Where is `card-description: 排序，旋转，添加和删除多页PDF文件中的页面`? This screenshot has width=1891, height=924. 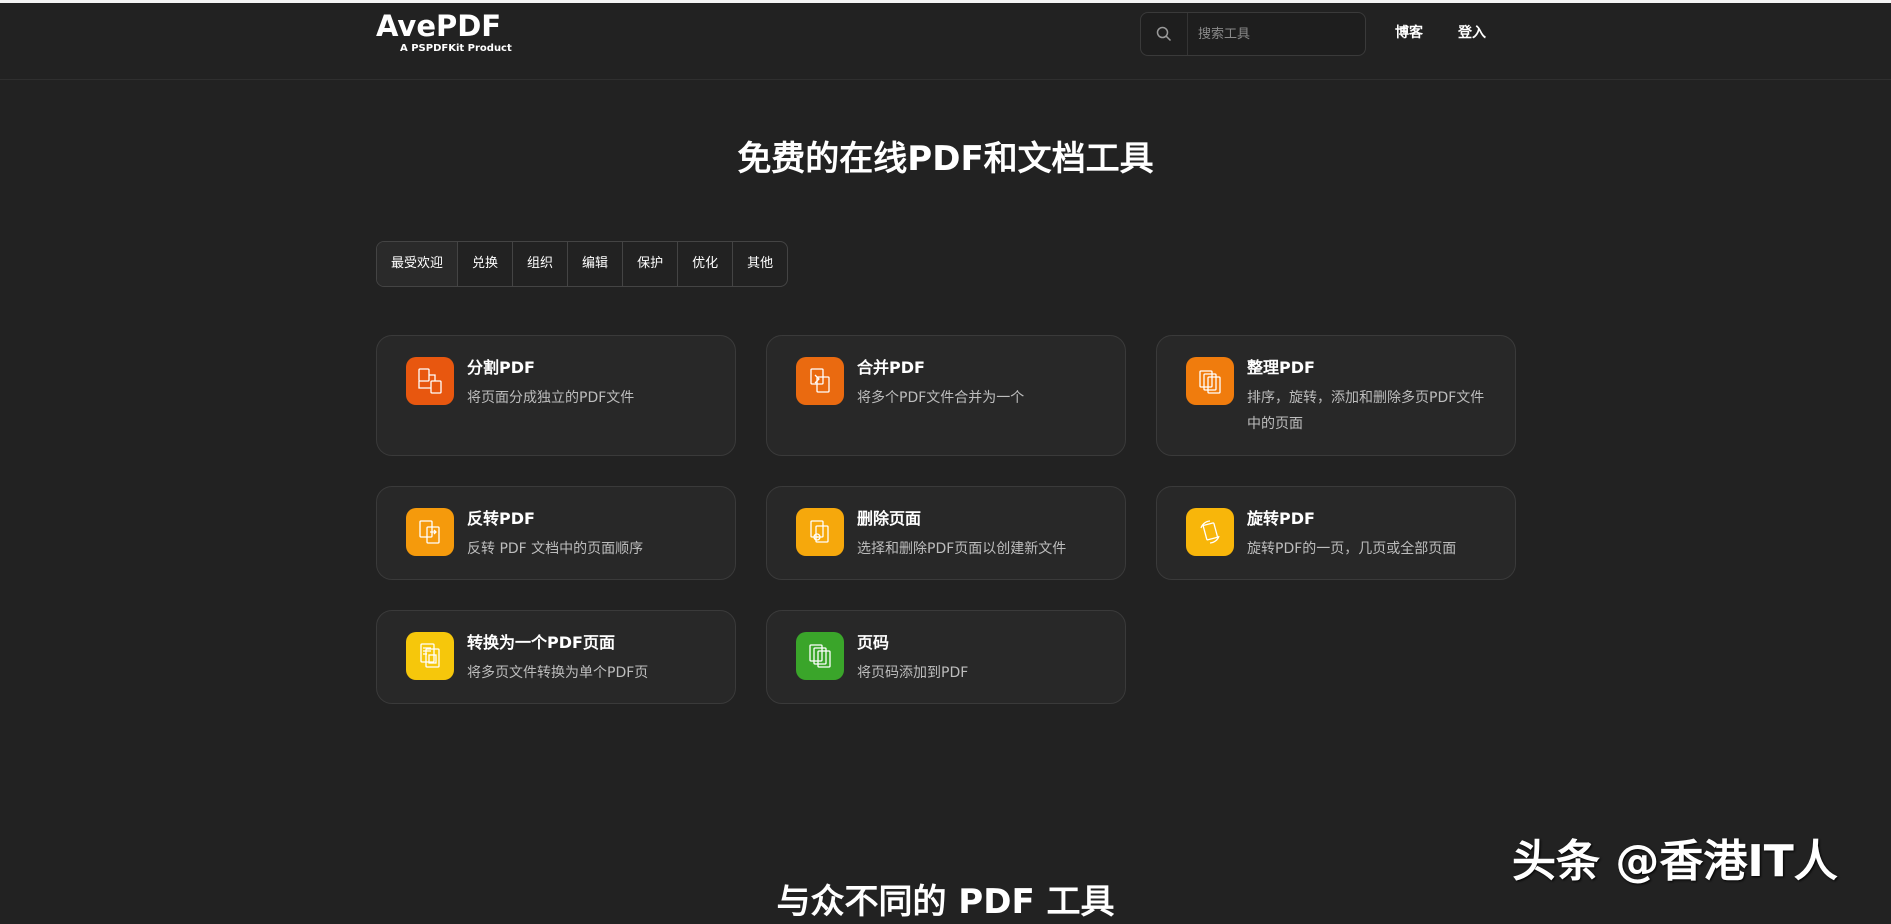 card-description: 排序，旋转，添加和删除多页PDF文件中的页面 is located at coordinates (1366, 411).